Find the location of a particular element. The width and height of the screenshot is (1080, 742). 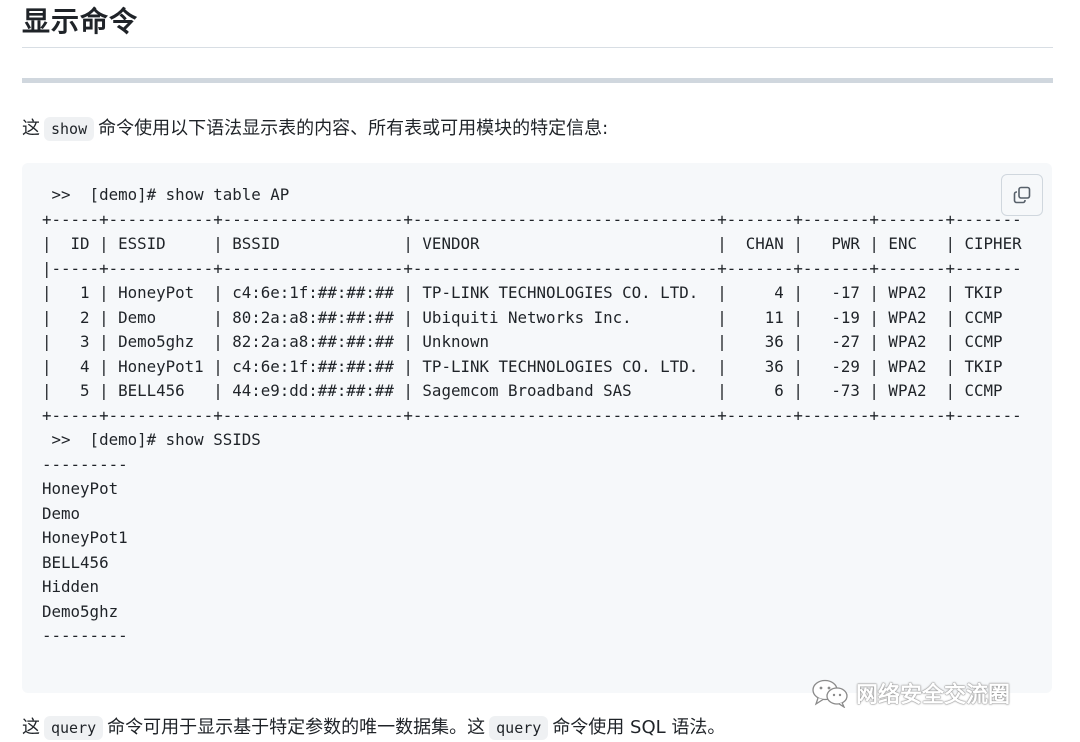

para2-text-2: 命令可用于显示基于特定参数的唯一数据集。这 is located at coordinates (296, 727).